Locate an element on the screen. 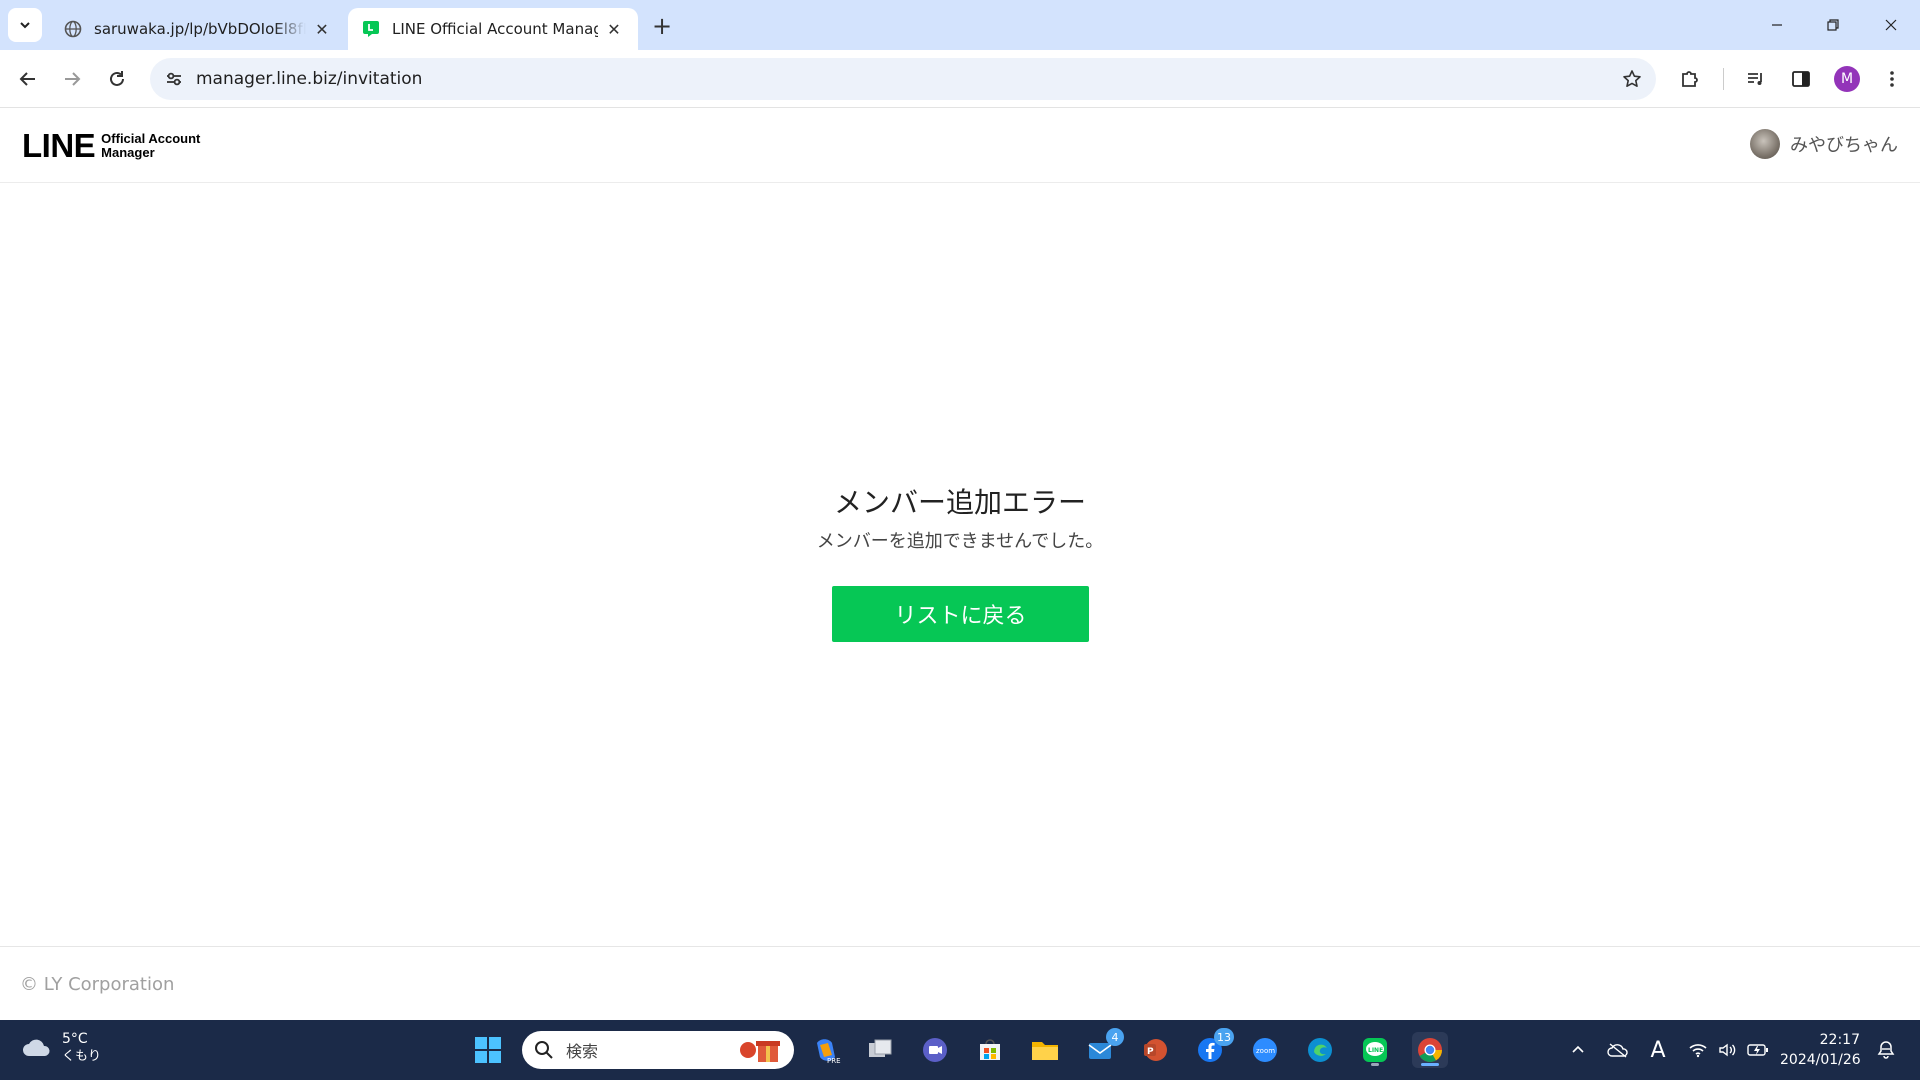  logo-subtitle: Official Account Manager is located at coordinates (151, 145).